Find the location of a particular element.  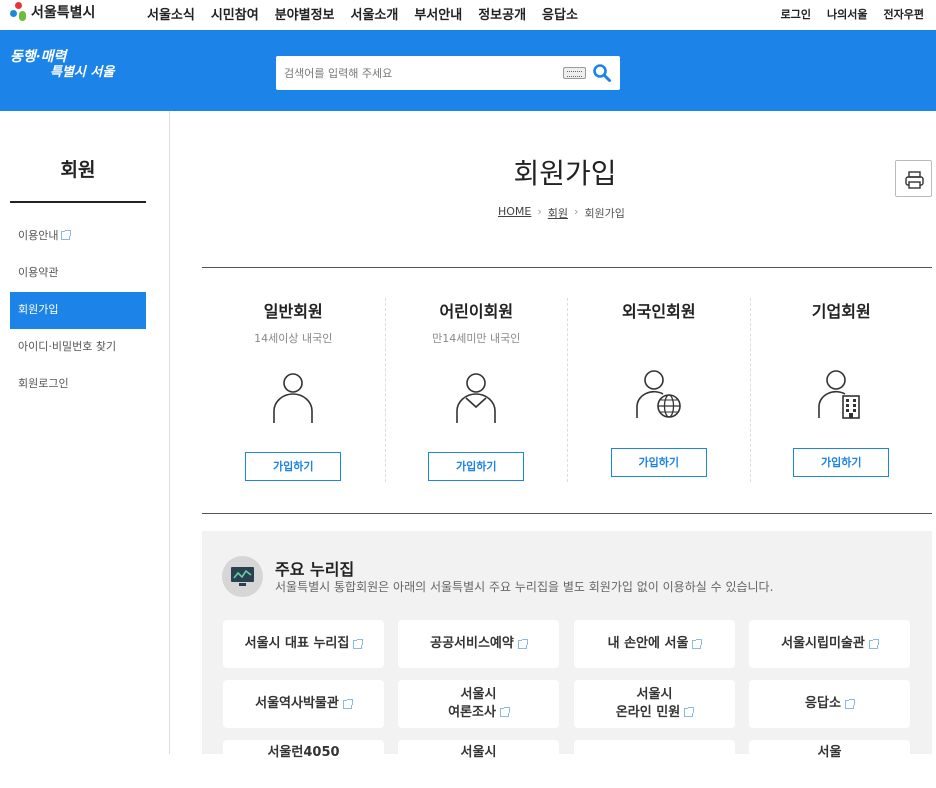

site-card-label: 응답소 is located at coordinates (823, 703).